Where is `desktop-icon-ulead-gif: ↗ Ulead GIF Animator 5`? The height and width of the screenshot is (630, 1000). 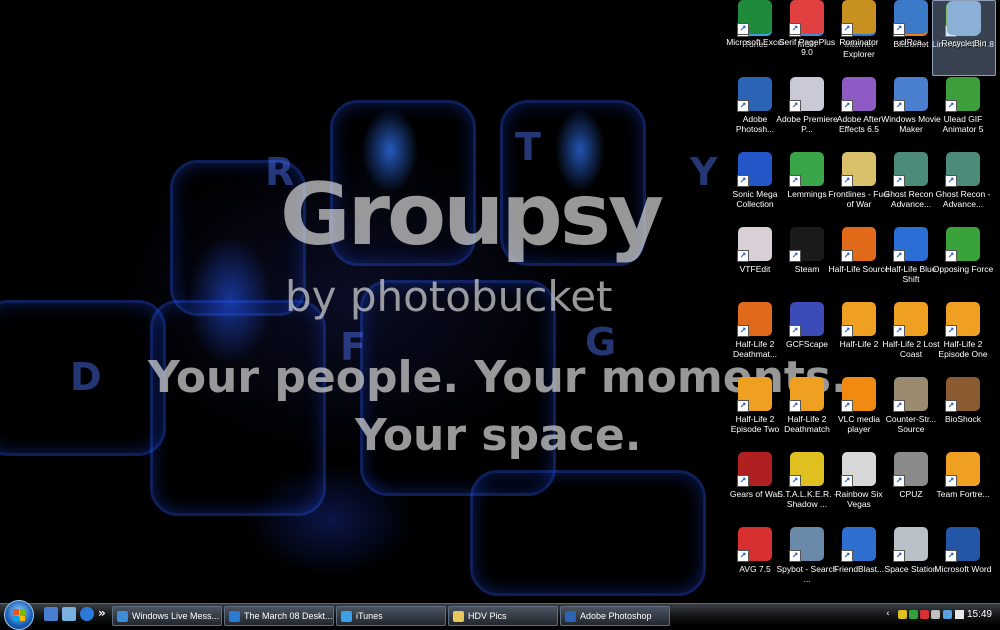 desktop-icon-ulead-gif: ↗ Ulead GIF Animator 5 is located at coordinates (963, 114).